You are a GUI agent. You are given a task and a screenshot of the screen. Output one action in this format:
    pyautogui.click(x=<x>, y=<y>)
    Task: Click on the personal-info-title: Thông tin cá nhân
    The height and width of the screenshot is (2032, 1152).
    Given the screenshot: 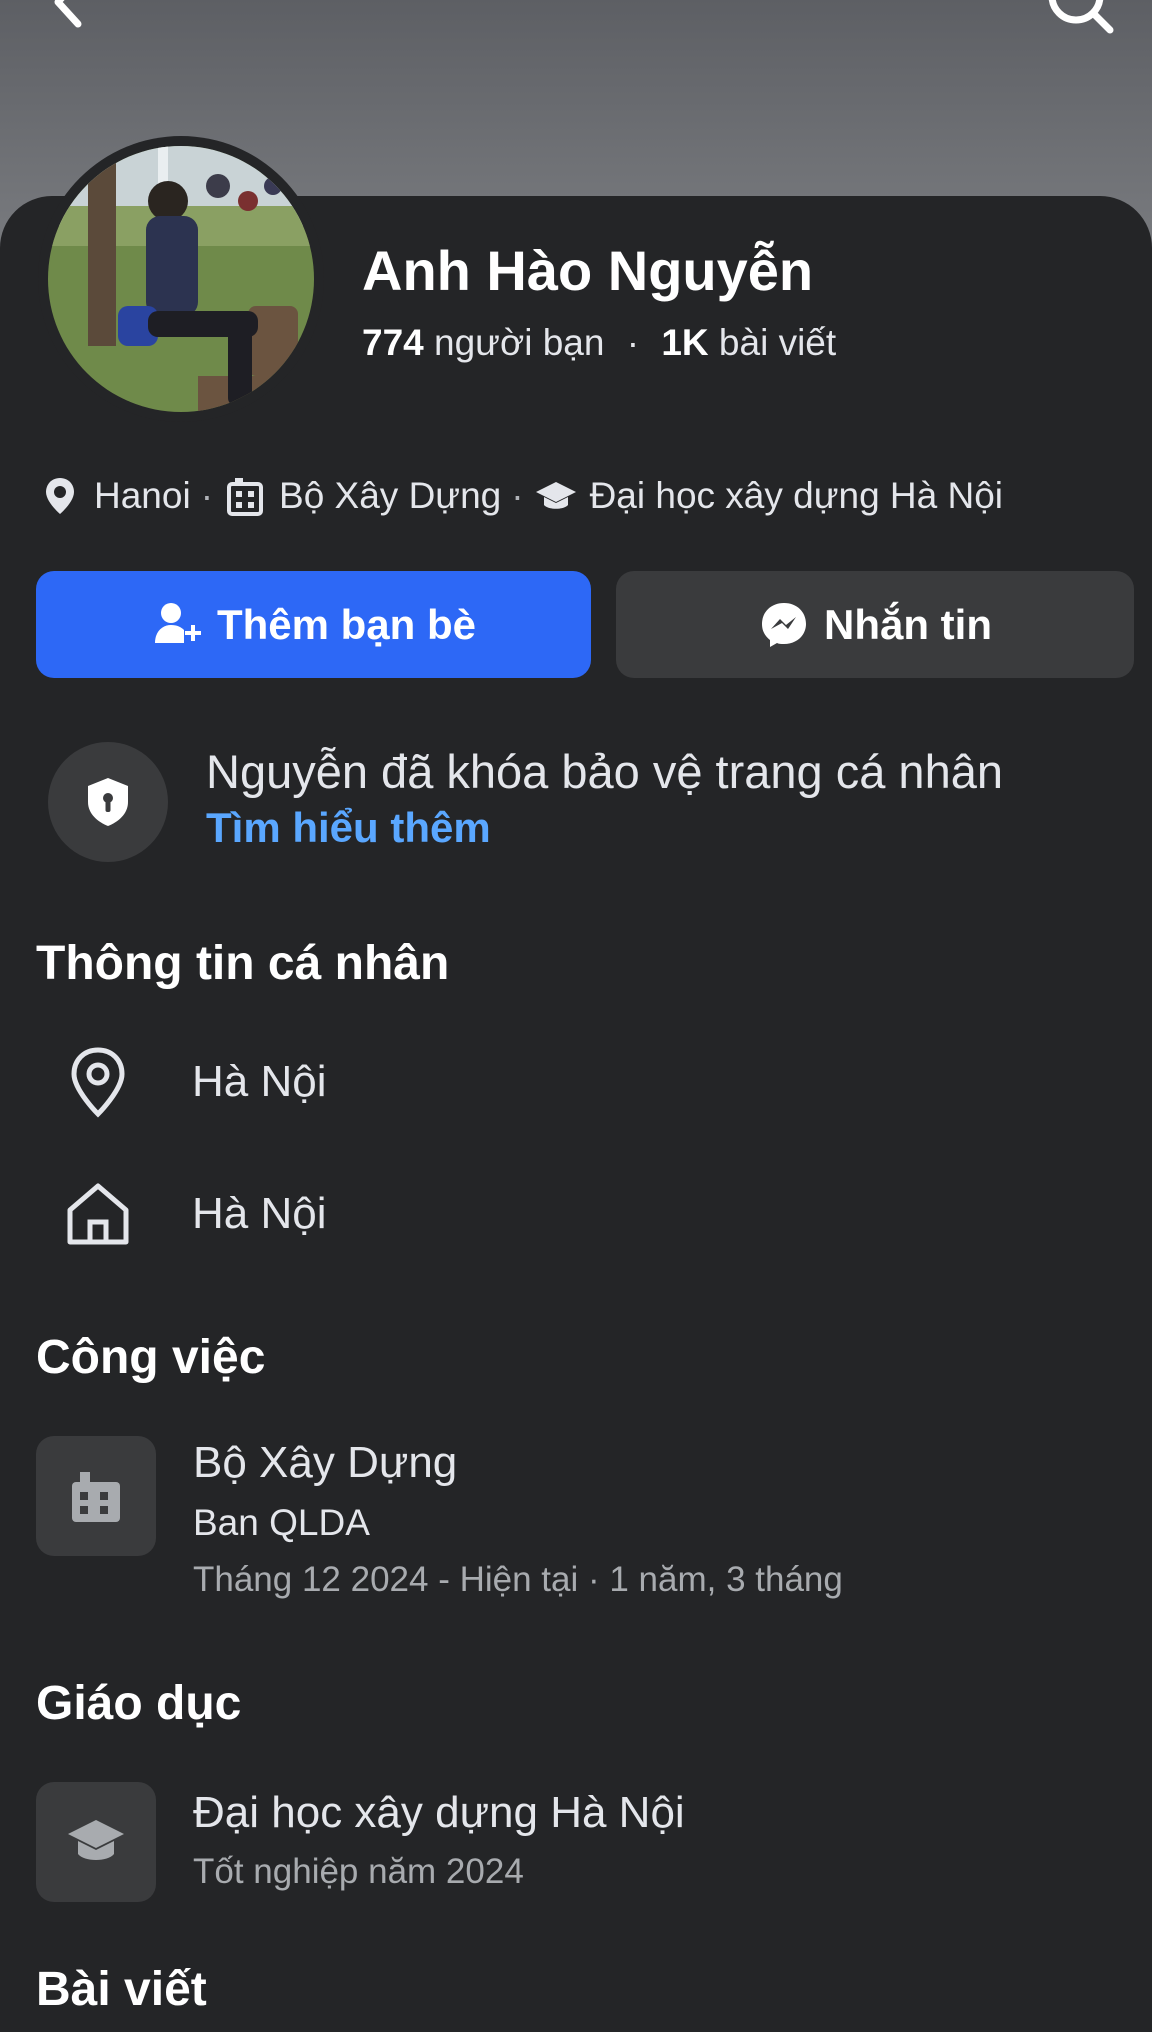 What is the action you would take?
    pyautogui.click(x=243, y=963)
    